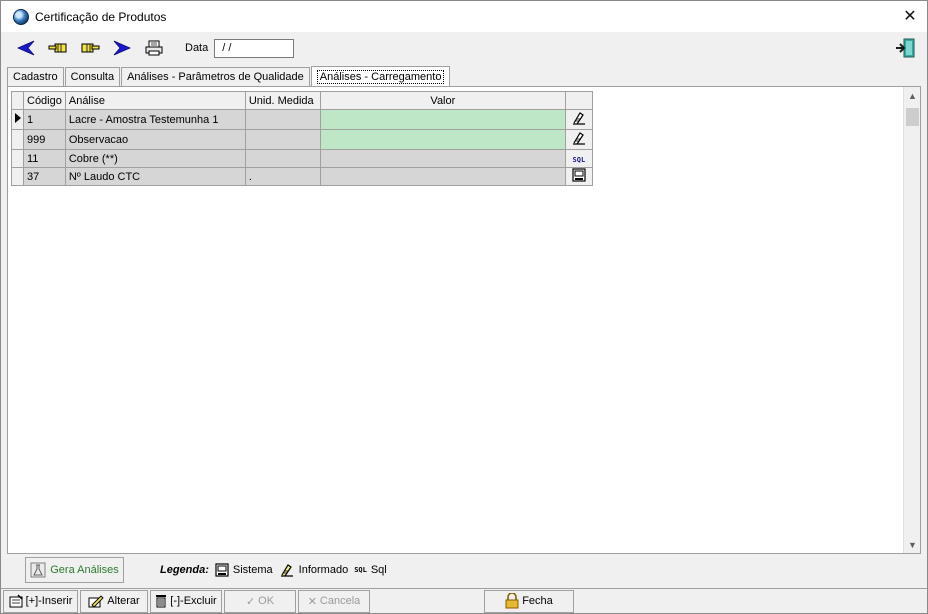 This screenshot has height=614, width=928. I want to click on sql-icon: SQL, so click(360, 570).